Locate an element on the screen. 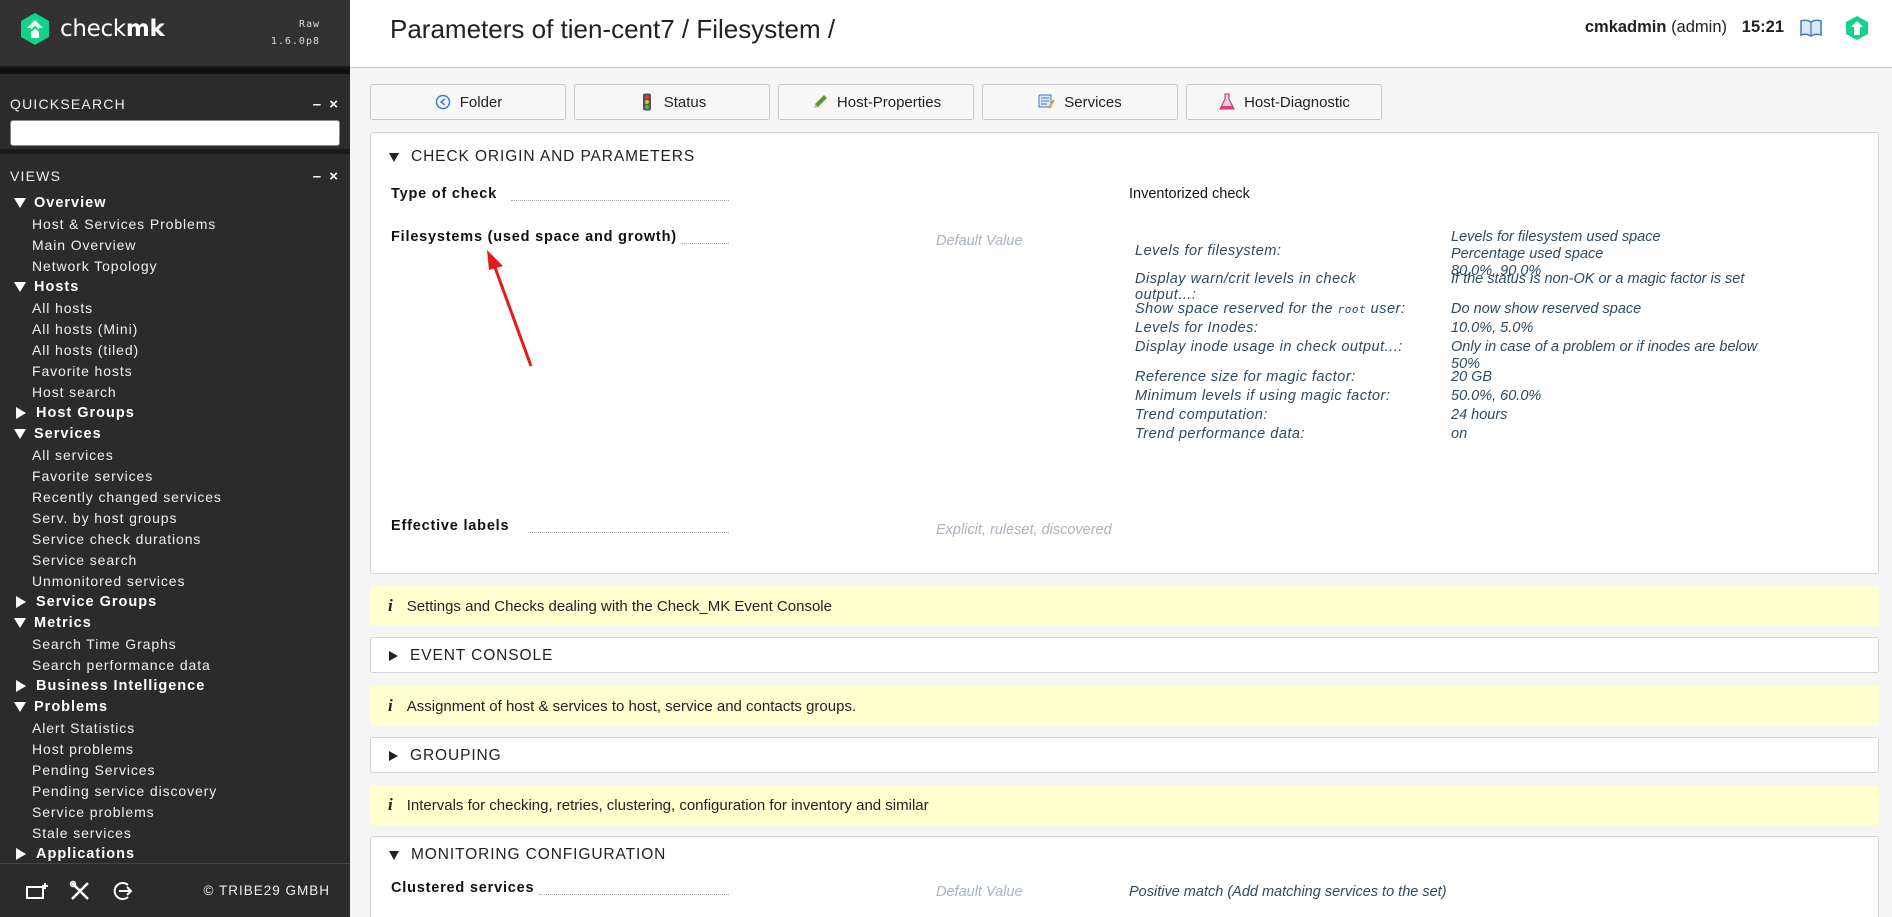  view-link: All hosts (tiled) is located at coordinates (175, 349).